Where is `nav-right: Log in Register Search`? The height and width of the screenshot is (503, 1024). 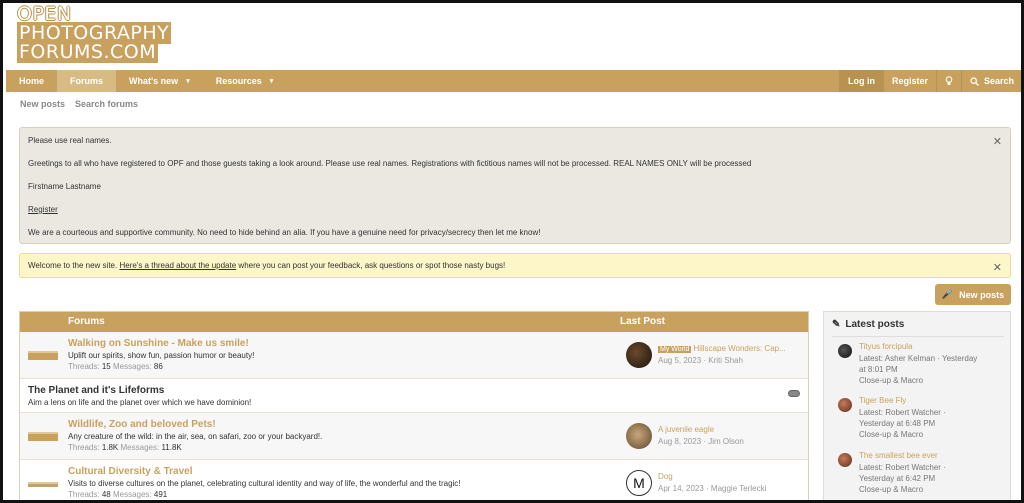
nav-right: Log in Register Search is located at coordinates (929, 81).